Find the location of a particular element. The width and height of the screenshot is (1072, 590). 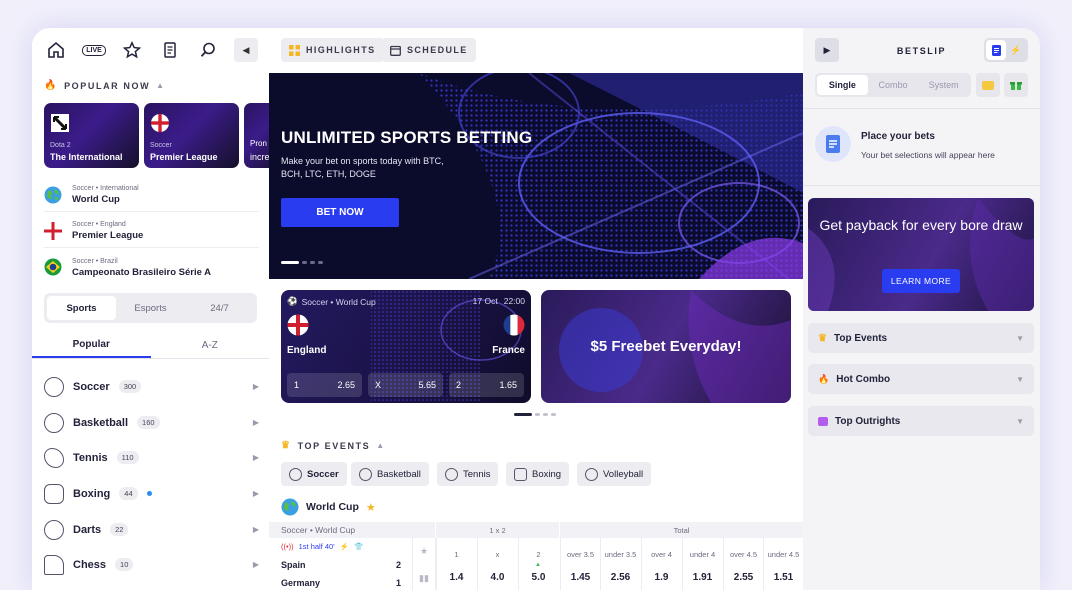

popular-card-partial: Pron incre is located at coordinates (256, 135).